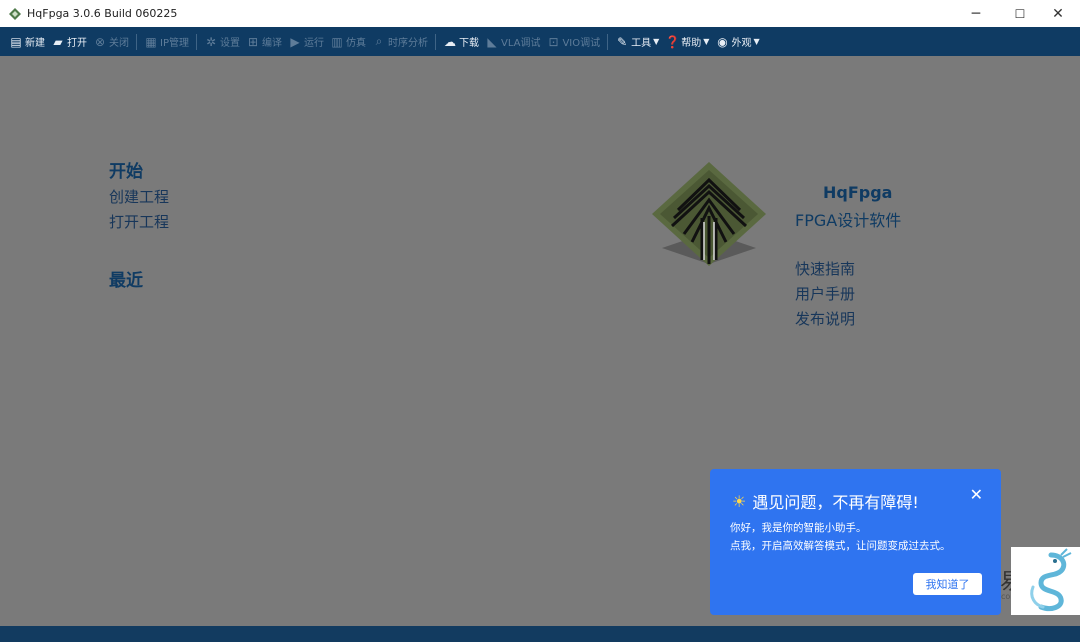  What do you see at coordinates (1051, 580) in the screenshot?
I see `dragon-icon` at bounding box center [1051, 580].